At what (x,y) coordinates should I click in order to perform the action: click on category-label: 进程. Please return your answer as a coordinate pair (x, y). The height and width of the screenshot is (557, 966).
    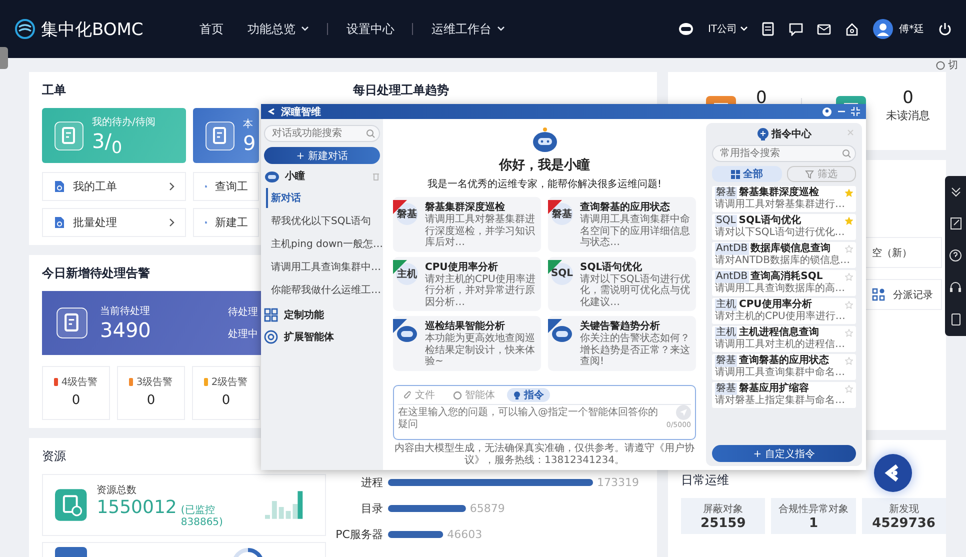
    Looking at the image, I should click on (372, 482).